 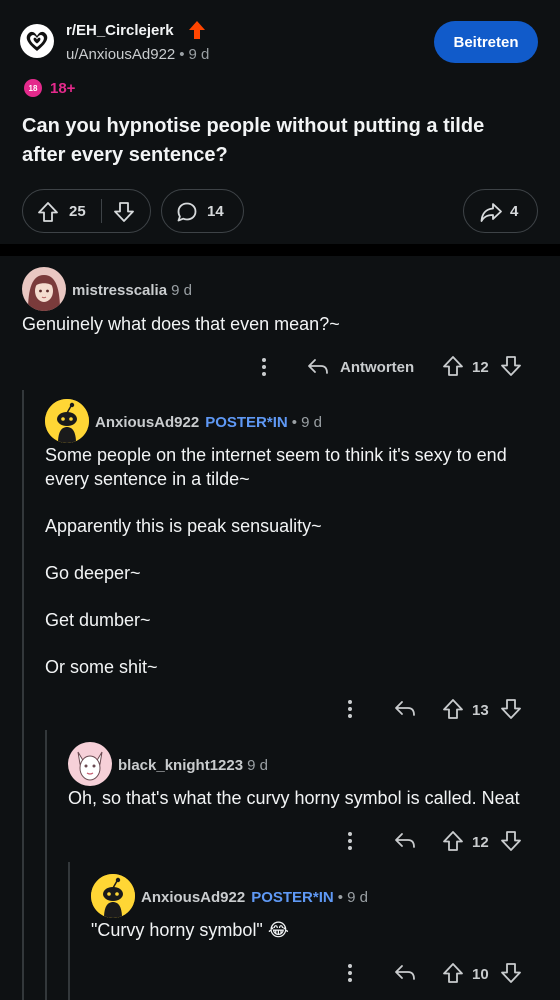 I want to click on post-author-line: u/AnxiousAd922 • 9 d, so click(x=138, y=54).